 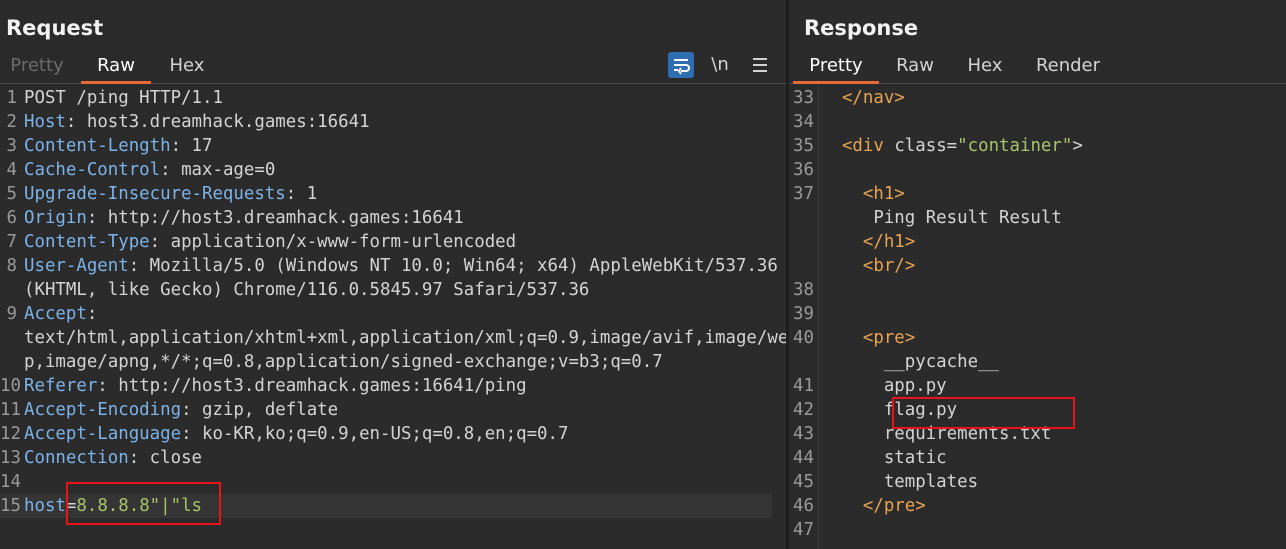 I want to click on line-number: 13, so click(x=10, y=458).